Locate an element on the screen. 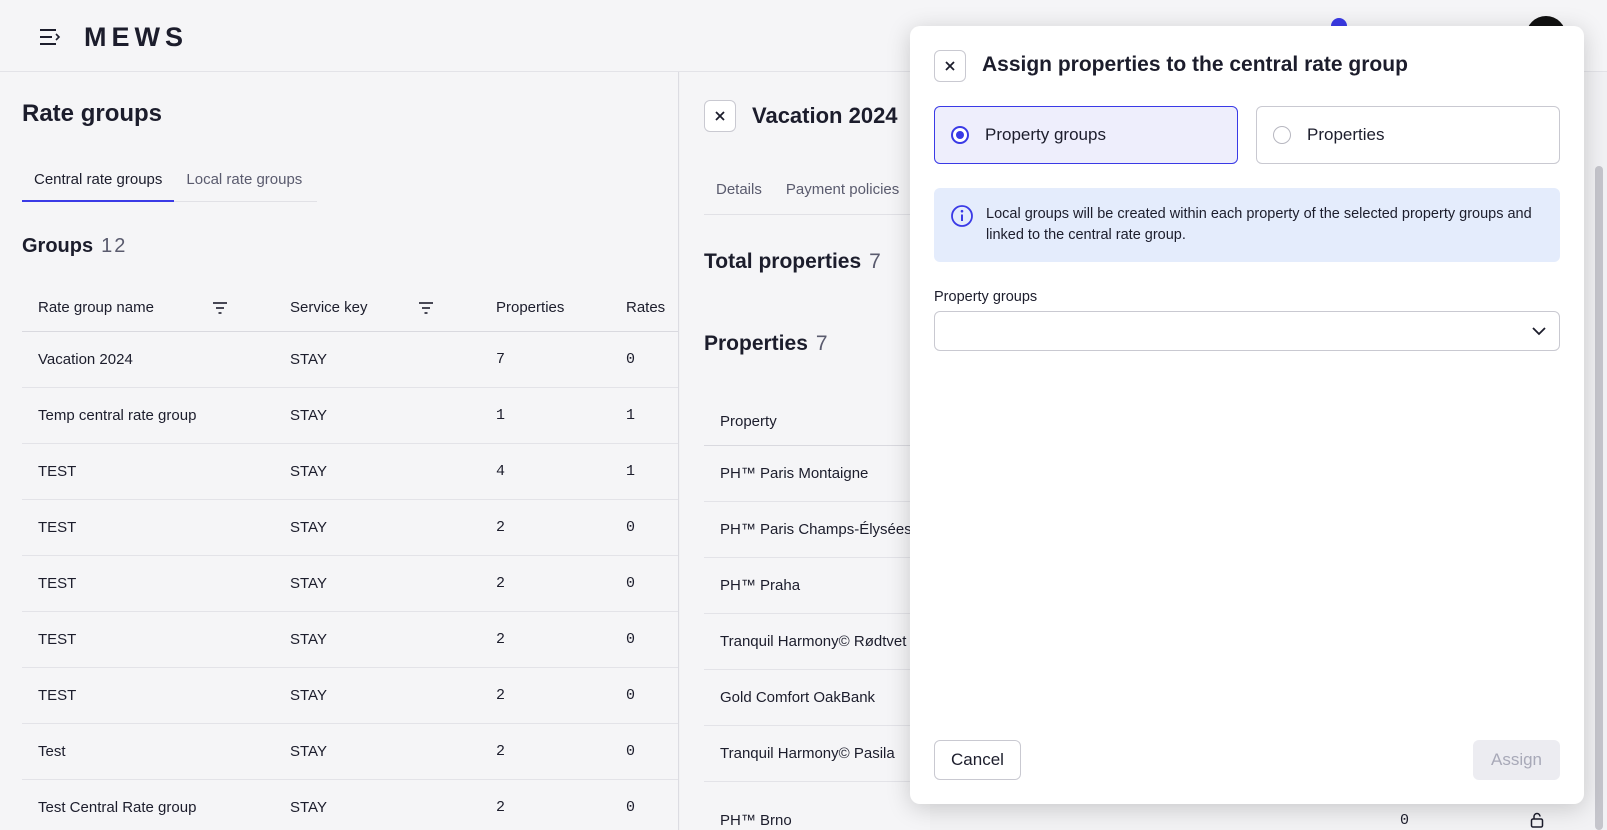 Image resolution: width=1607 pixels, height=830 pixels. table-row: Temp central rate group STAY 1 1 is located at coordinates (350, 416).